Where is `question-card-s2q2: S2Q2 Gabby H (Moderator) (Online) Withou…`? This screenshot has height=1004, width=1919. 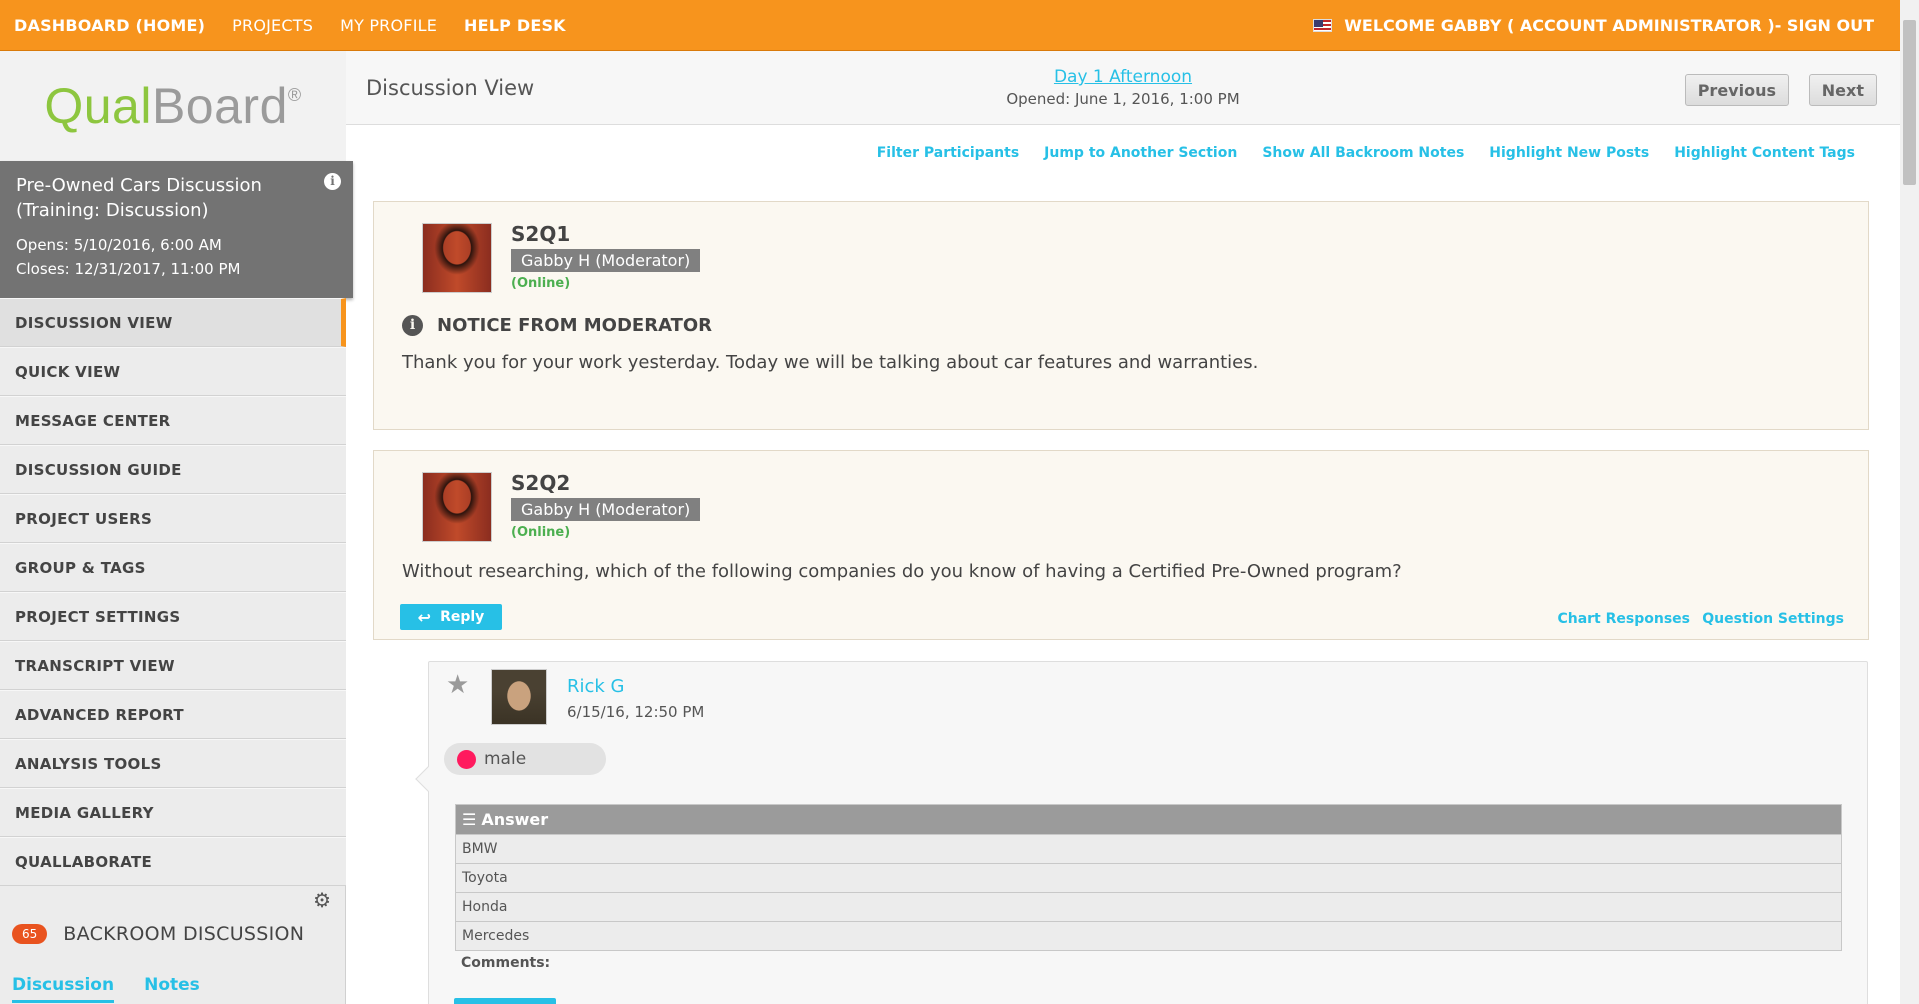
question-card-s2q2: S2Q2 Gabby H (Moderator) (Online) Withou… is located at coordinates (1121, 545).